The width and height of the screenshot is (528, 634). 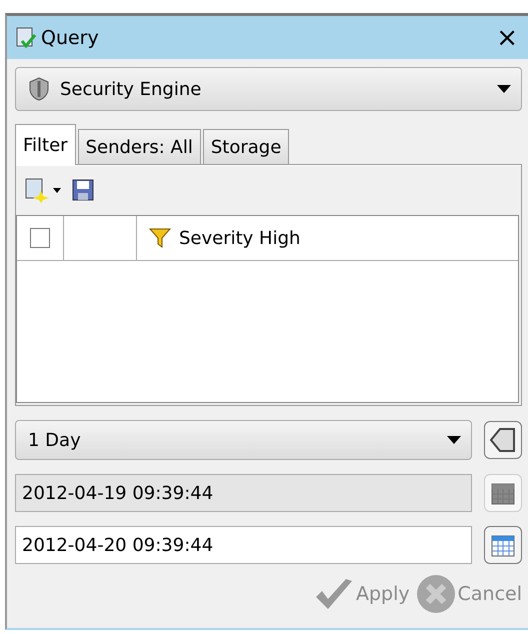 What do you see at coordinates (243, 440) in the screenshot?
I see `range-dropdown: 1 Day` at bounding box center [243, 440].